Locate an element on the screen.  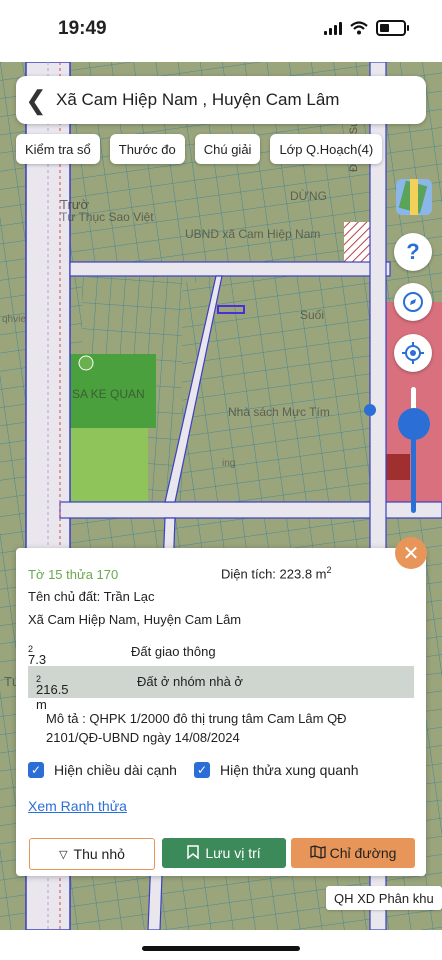
measure-chip: Thước đo is located at coordinates (147, 149).